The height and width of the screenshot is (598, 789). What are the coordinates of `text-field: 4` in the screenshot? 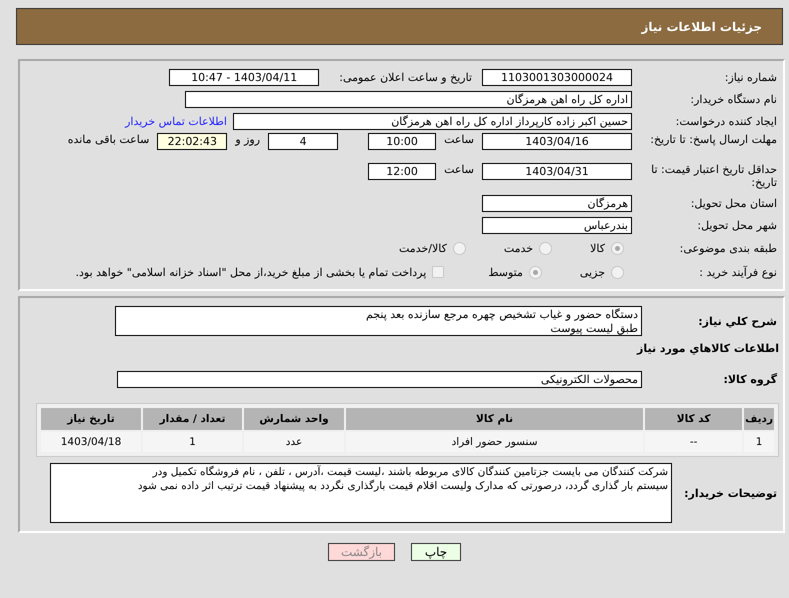 It's located at (303, 141).